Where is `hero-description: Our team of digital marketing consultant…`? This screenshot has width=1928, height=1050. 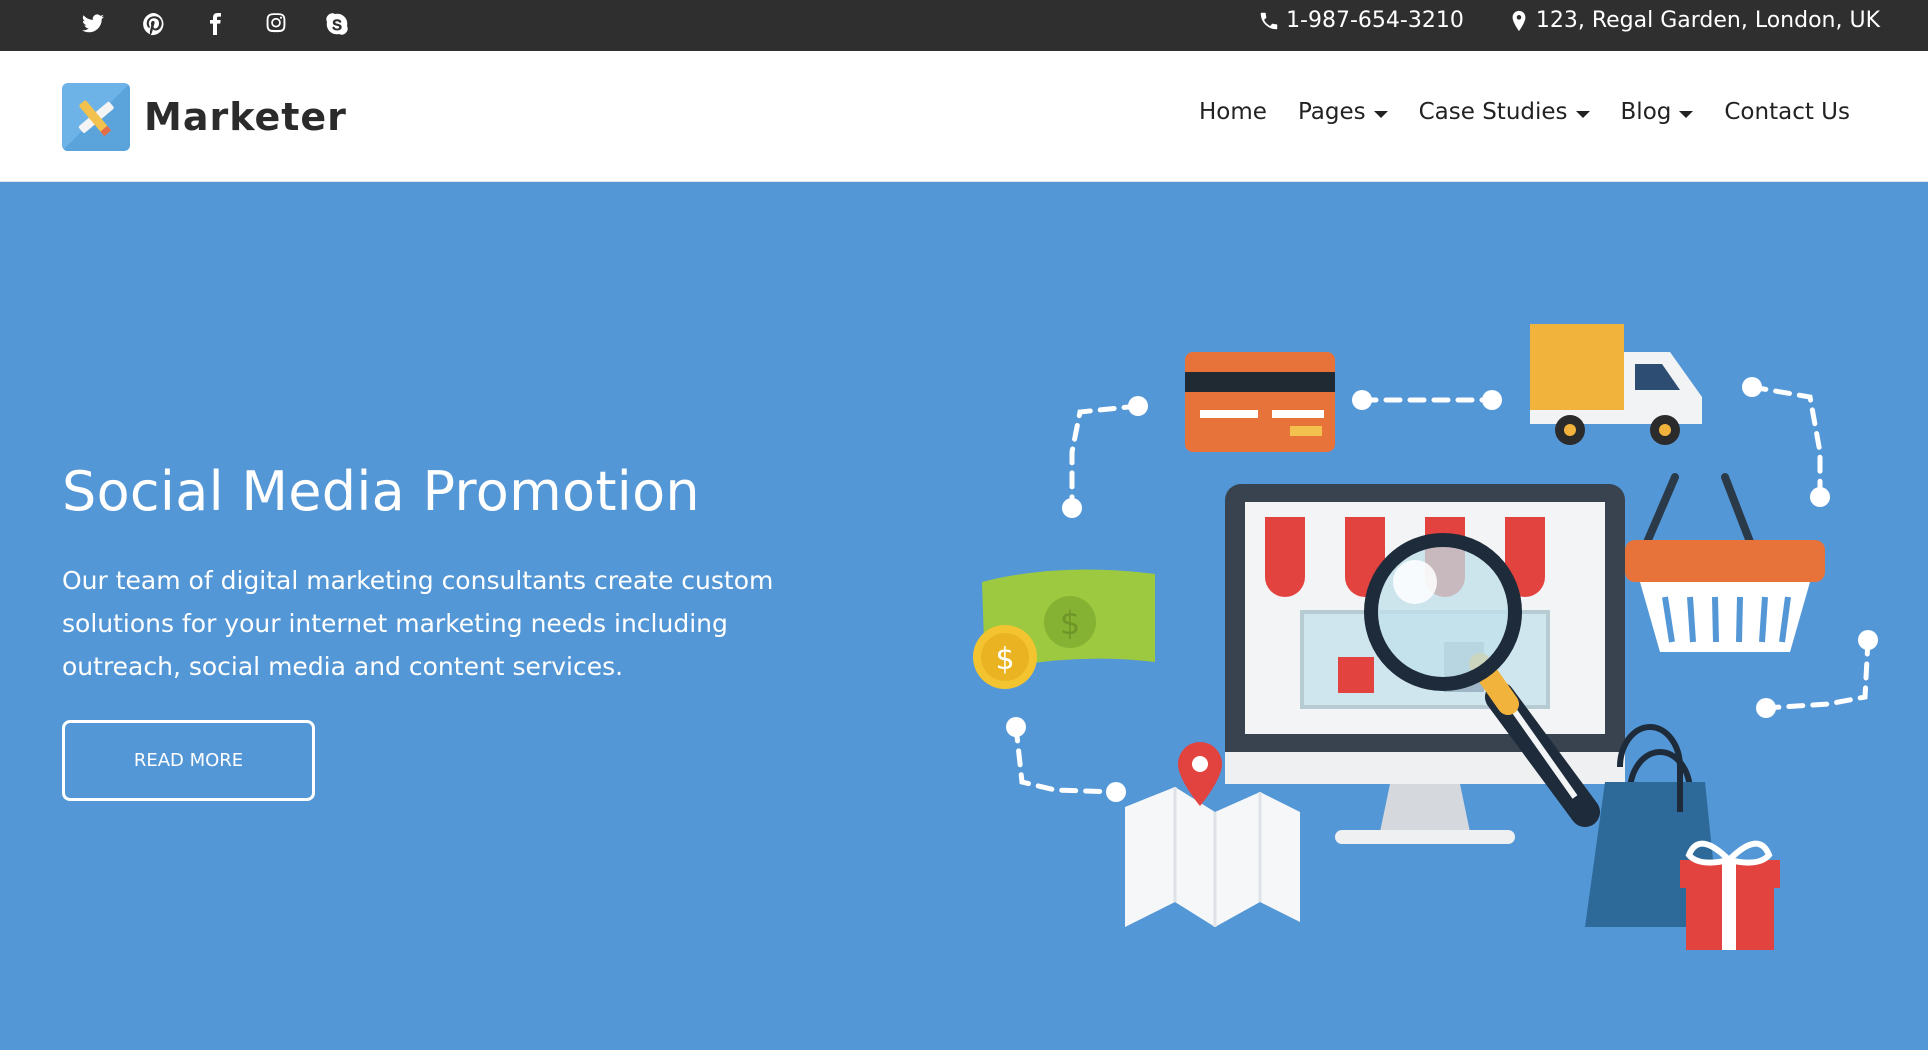
hero-description: Our team of digital marketing consultant… is located at coordinates (418, 623).